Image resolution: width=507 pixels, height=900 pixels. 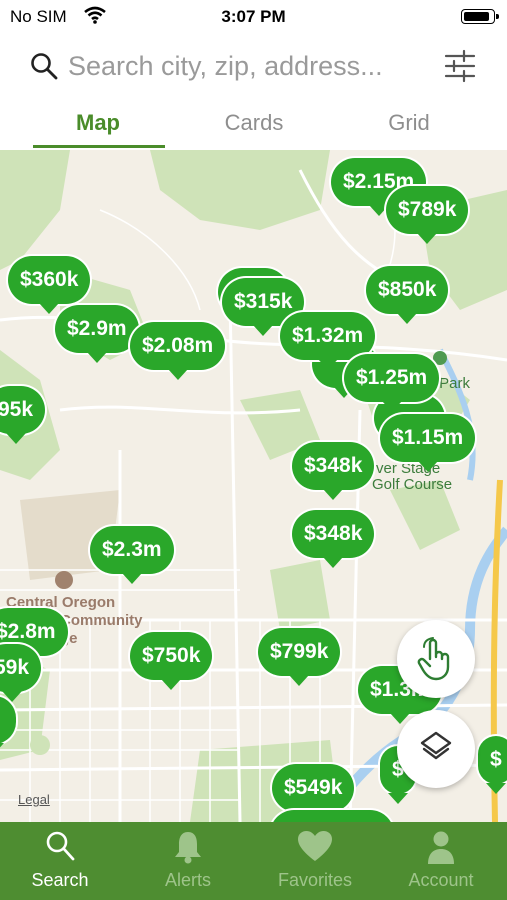 I want to click on search-bar, so click(x=253, y=66).